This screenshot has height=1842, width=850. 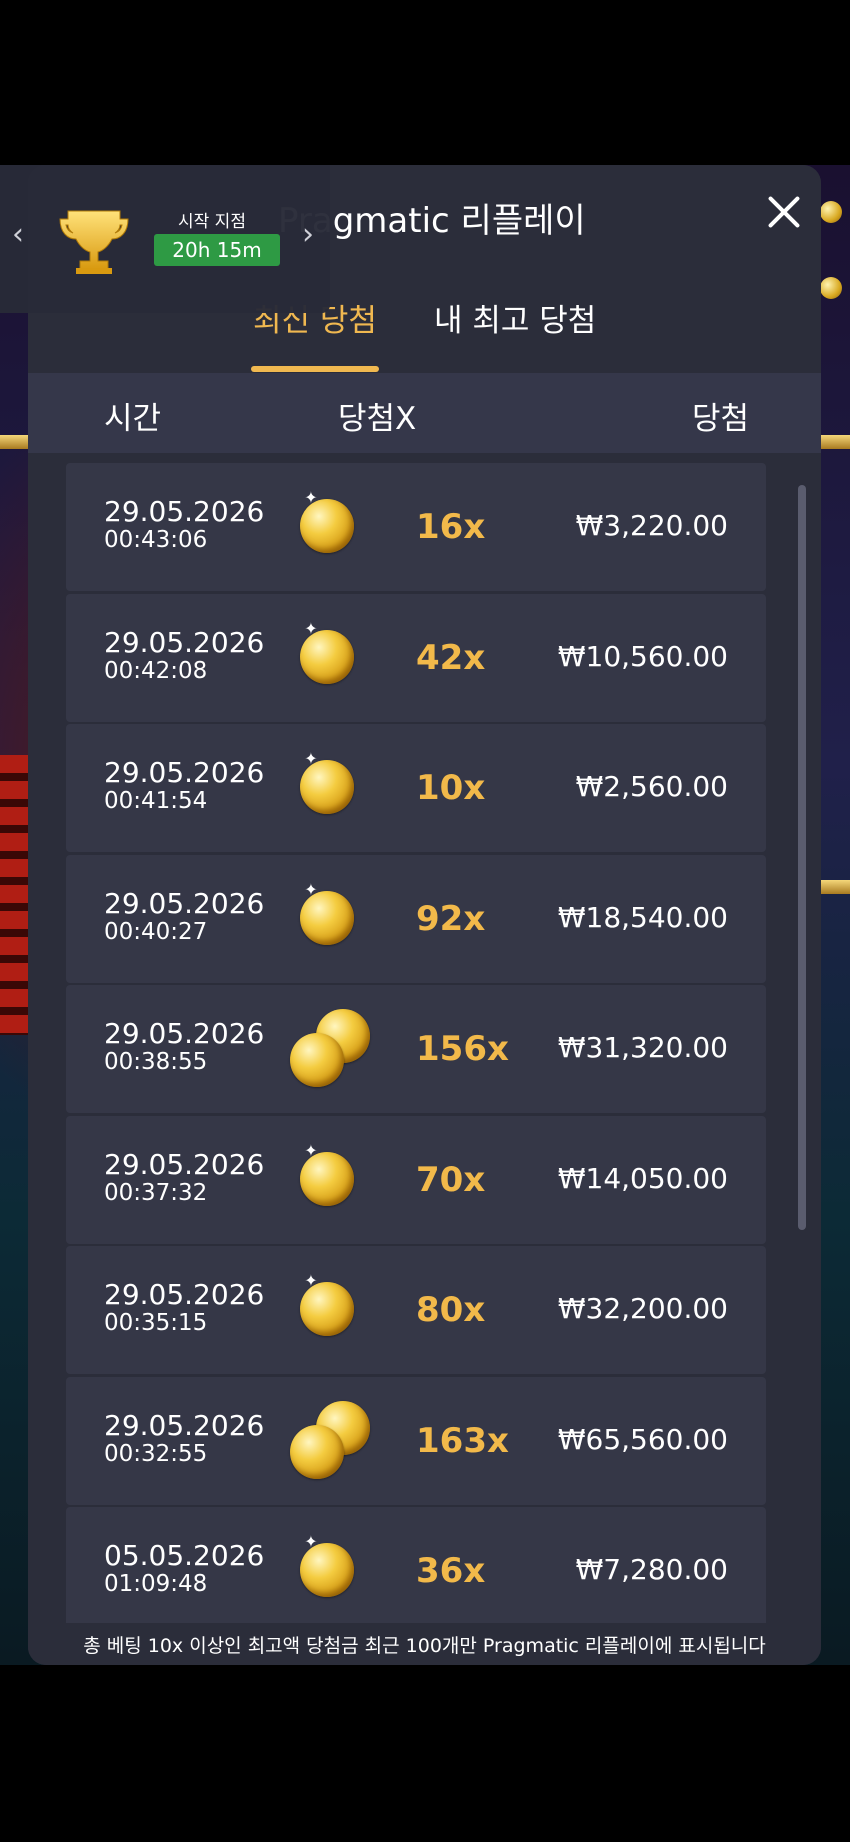 I want to click on win-multiplier: 80x, so click(x=451, y=1310).